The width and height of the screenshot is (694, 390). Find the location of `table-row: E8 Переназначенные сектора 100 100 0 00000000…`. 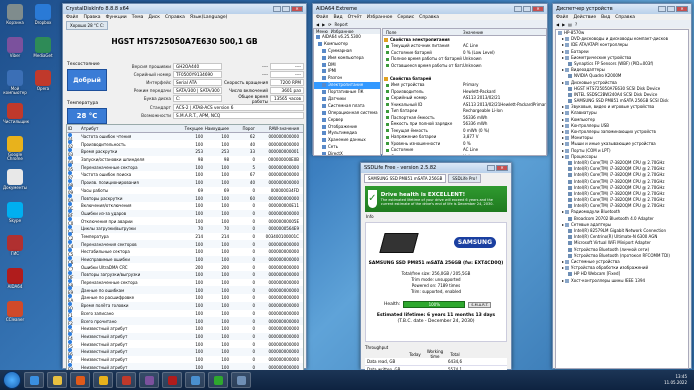

table-row: E8 Переназначенные сектора 100 100 0 00000000… is located at coordinates (185, 283).